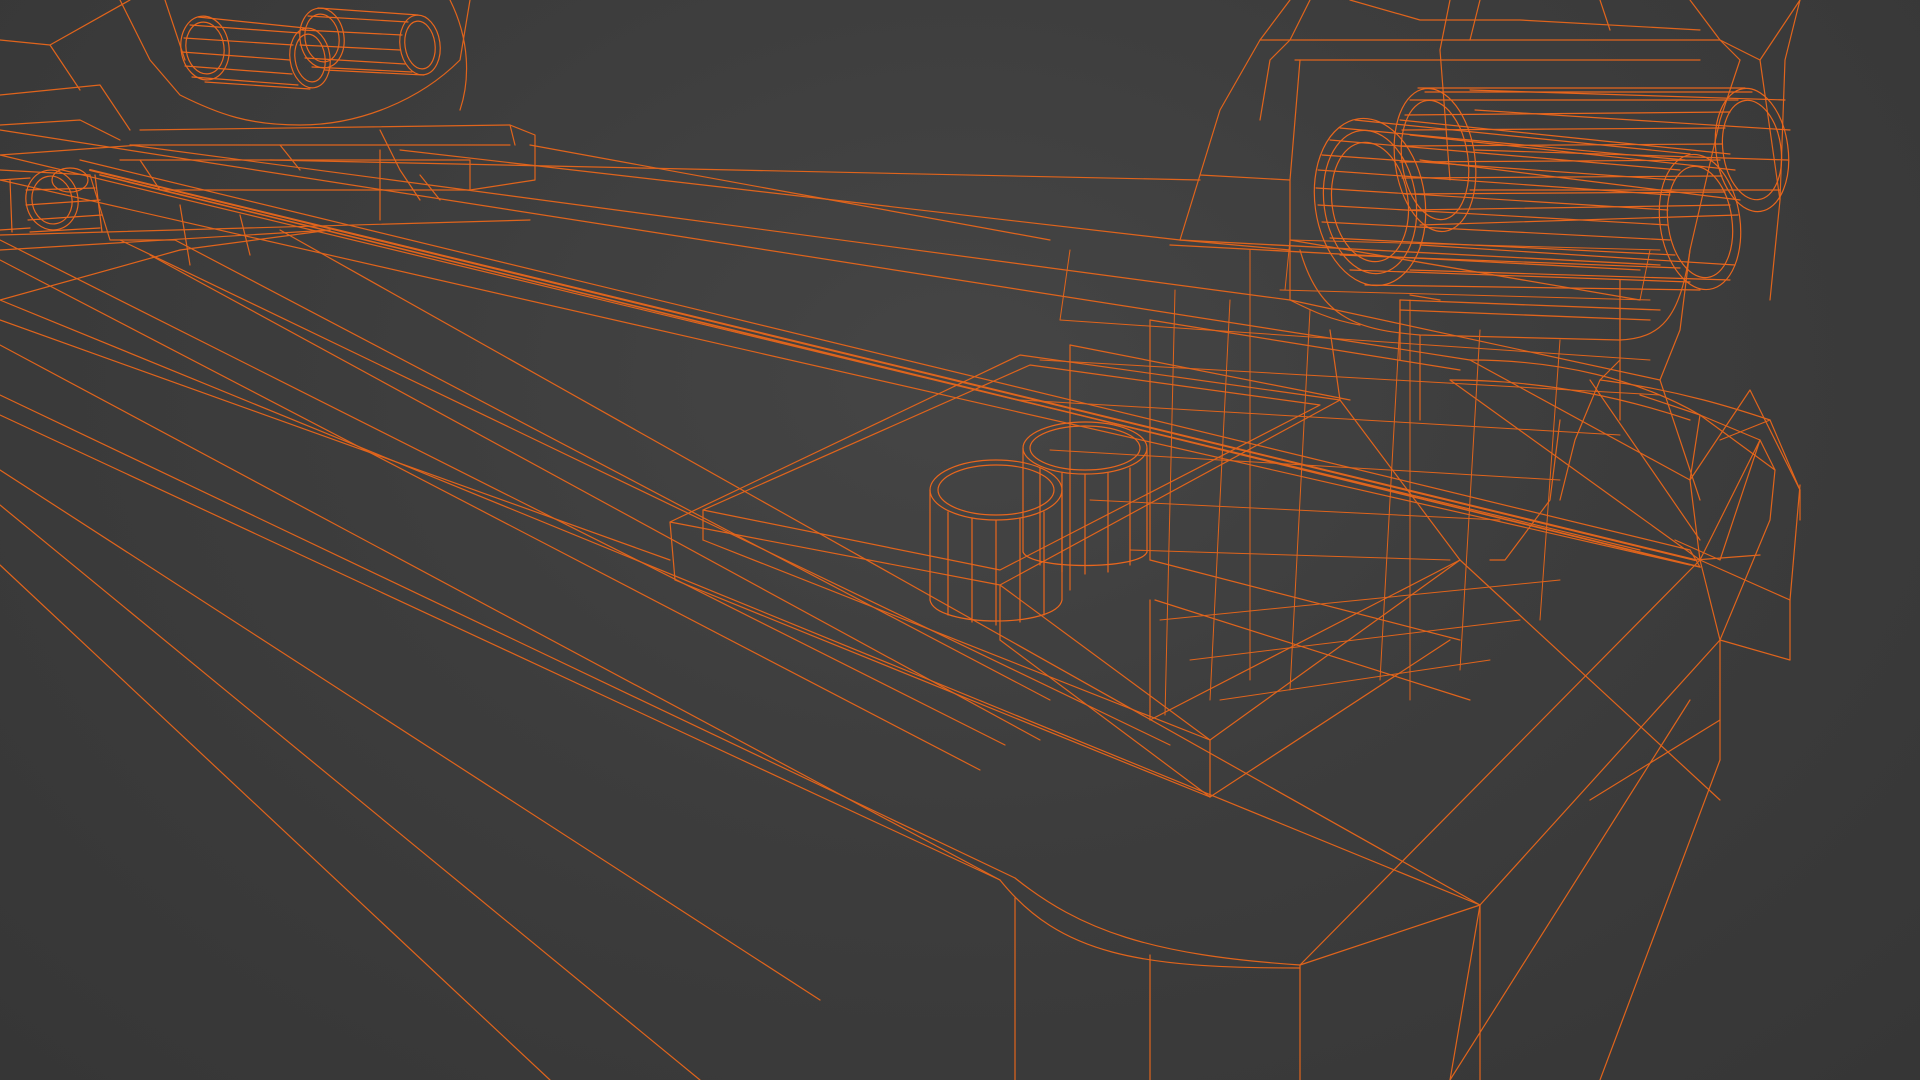 Image resolution: width=1920 pixels, height=1080 pixels. Describe the element at coordinates (268, 133) in the screenshot. I see `upper-left-housing` at that location.